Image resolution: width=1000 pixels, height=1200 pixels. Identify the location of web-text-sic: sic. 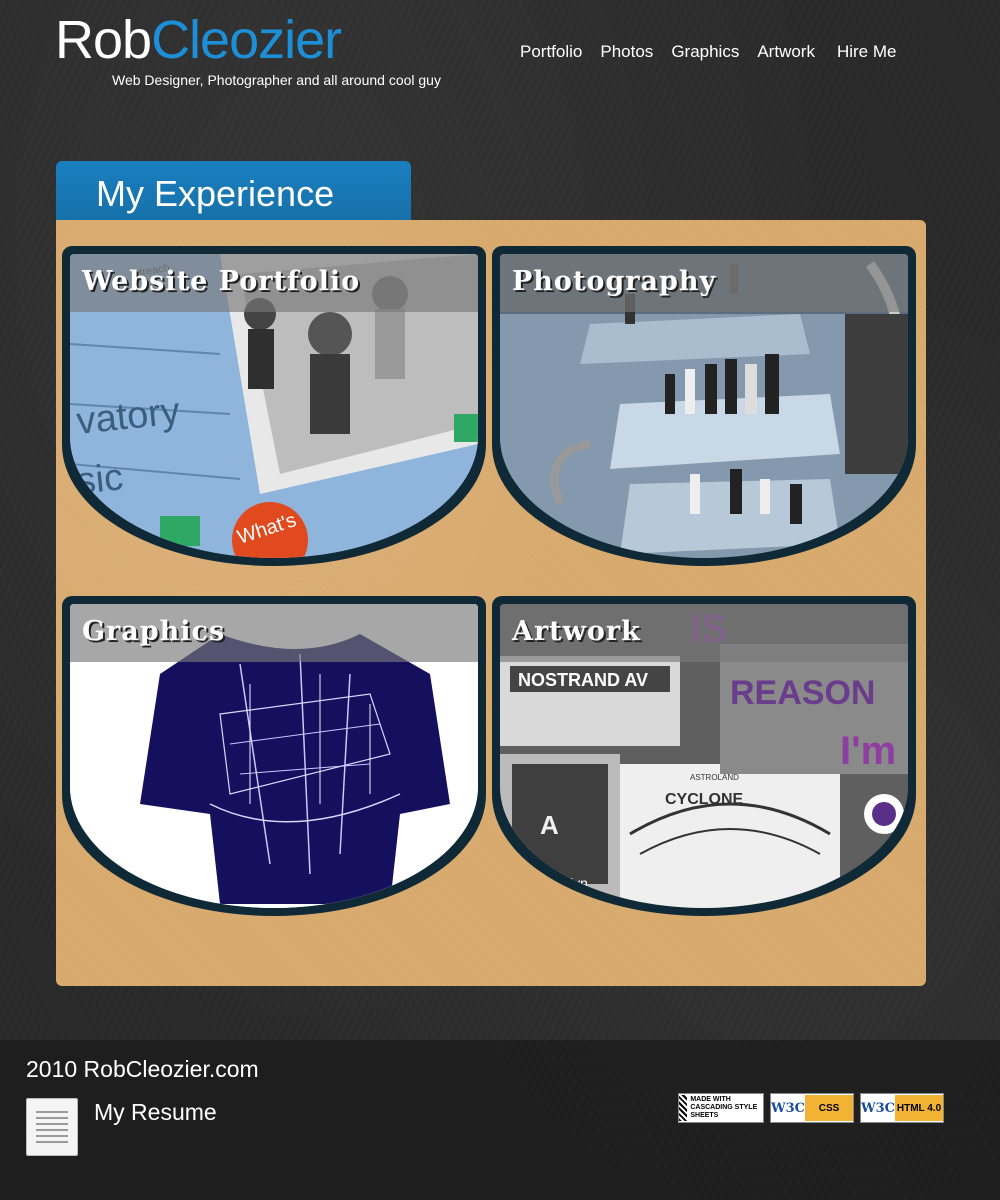
(100, 479).